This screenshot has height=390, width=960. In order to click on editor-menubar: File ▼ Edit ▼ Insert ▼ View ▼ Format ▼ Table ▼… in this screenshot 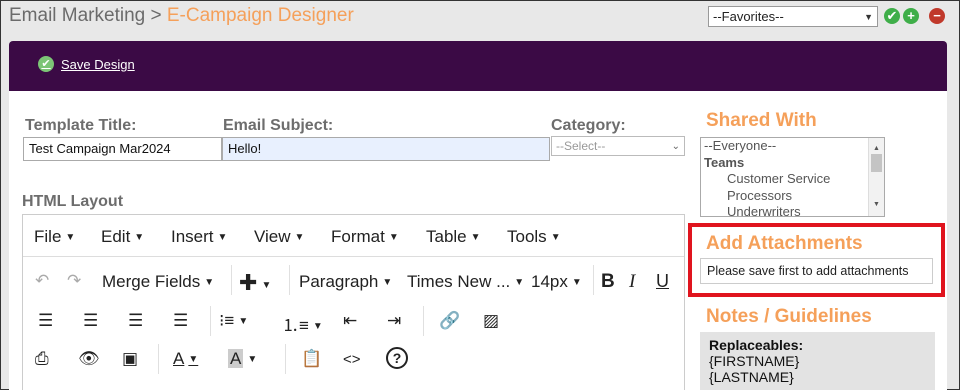, I will do `click(353, 236)`.